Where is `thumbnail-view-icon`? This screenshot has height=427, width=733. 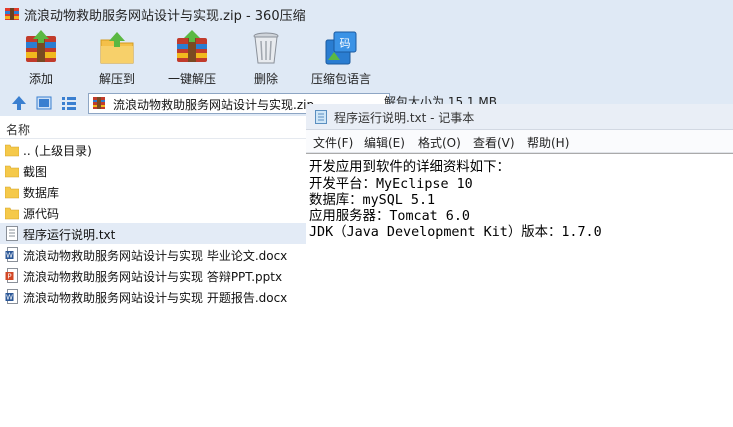 thumbnail-view-icon is located at coordinates (44, 103).